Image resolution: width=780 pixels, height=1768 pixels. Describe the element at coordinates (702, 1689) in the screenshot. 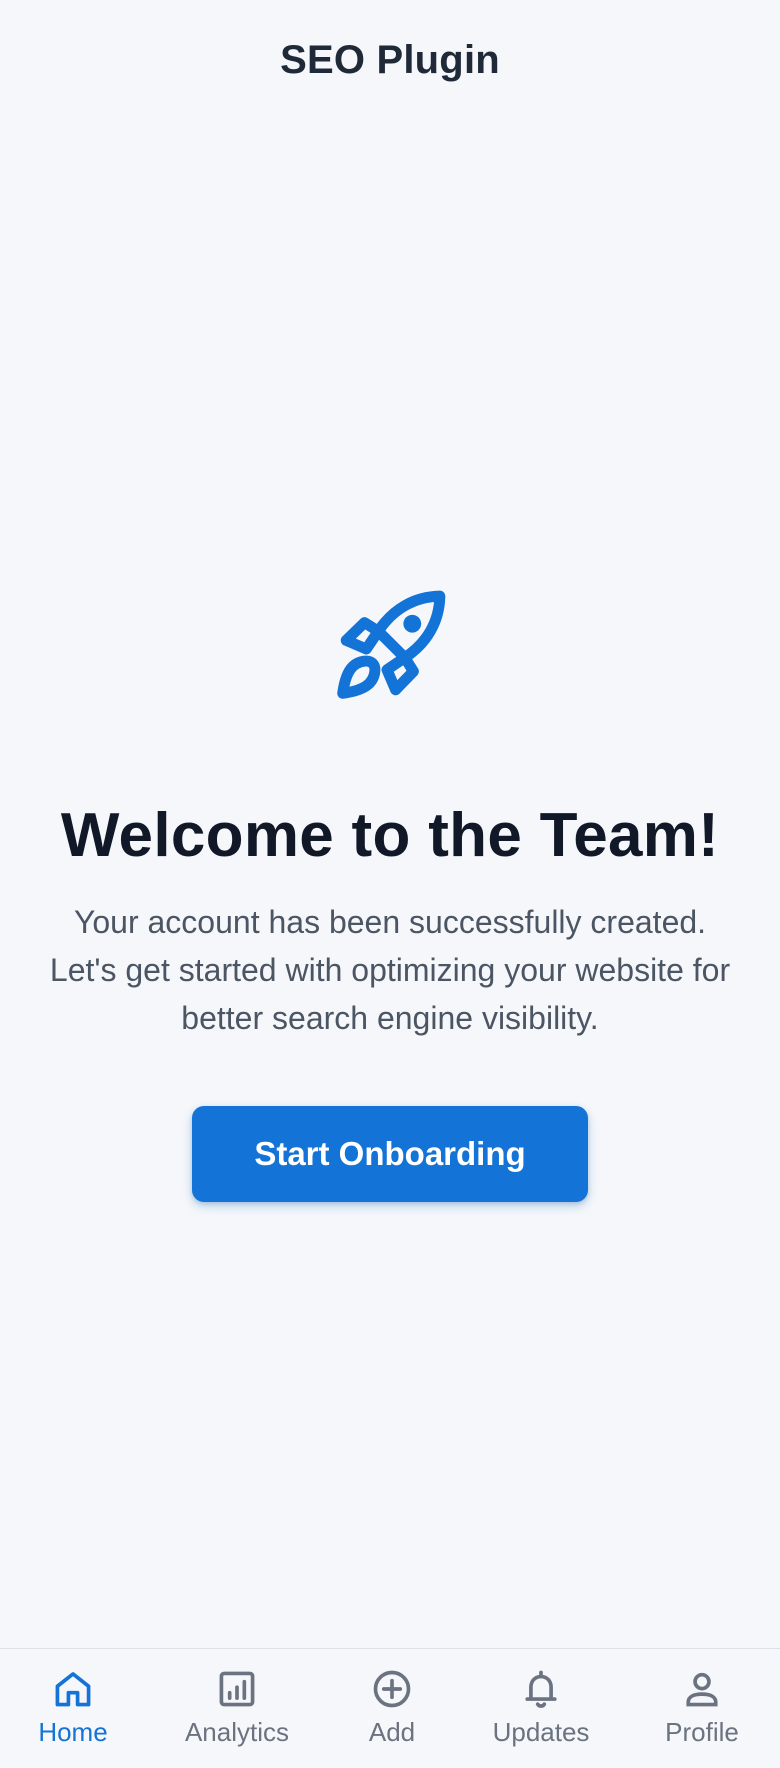

I see `person-icon` at that location.